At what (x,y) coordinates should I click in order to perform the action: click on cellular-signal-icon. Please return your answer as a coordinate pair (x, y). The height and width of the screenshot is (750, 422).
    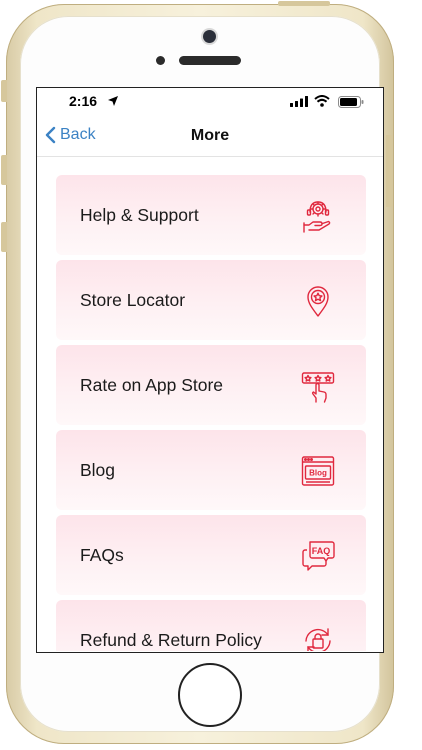
    Looking at the image, I should click on (299, 101).